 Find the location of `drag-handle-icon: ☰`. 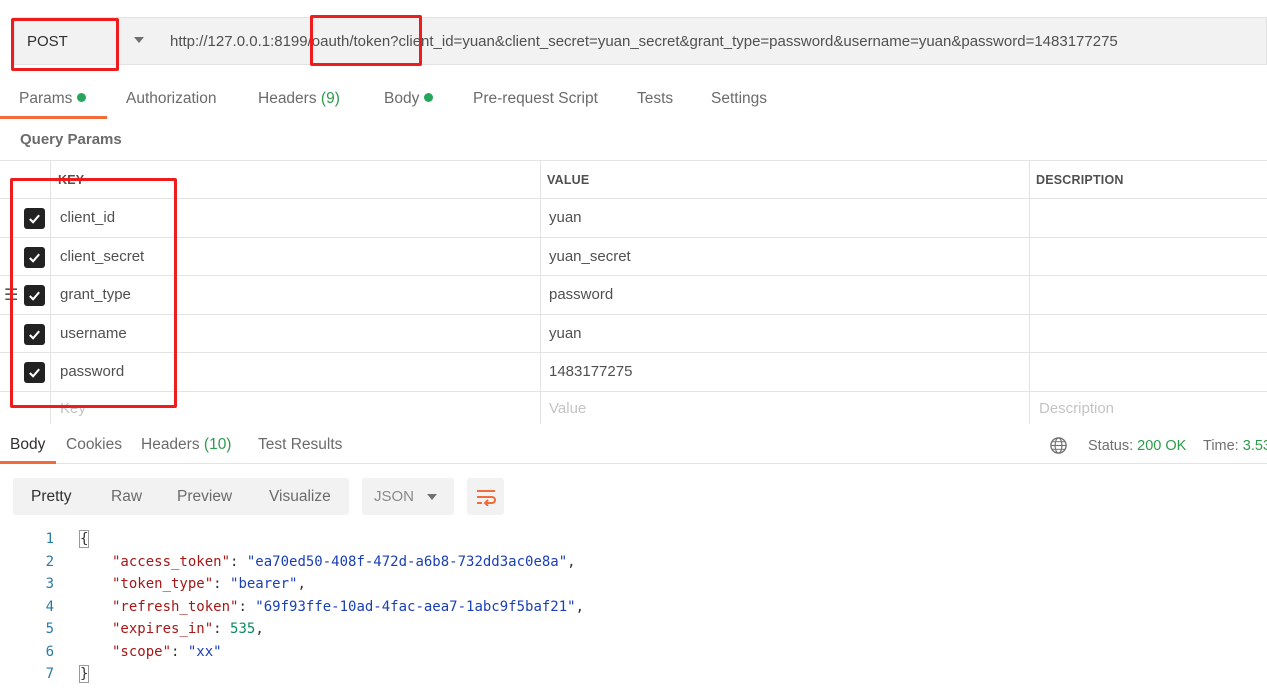

drag-handle-icon: ☰ is located at coordinates (11, 295).